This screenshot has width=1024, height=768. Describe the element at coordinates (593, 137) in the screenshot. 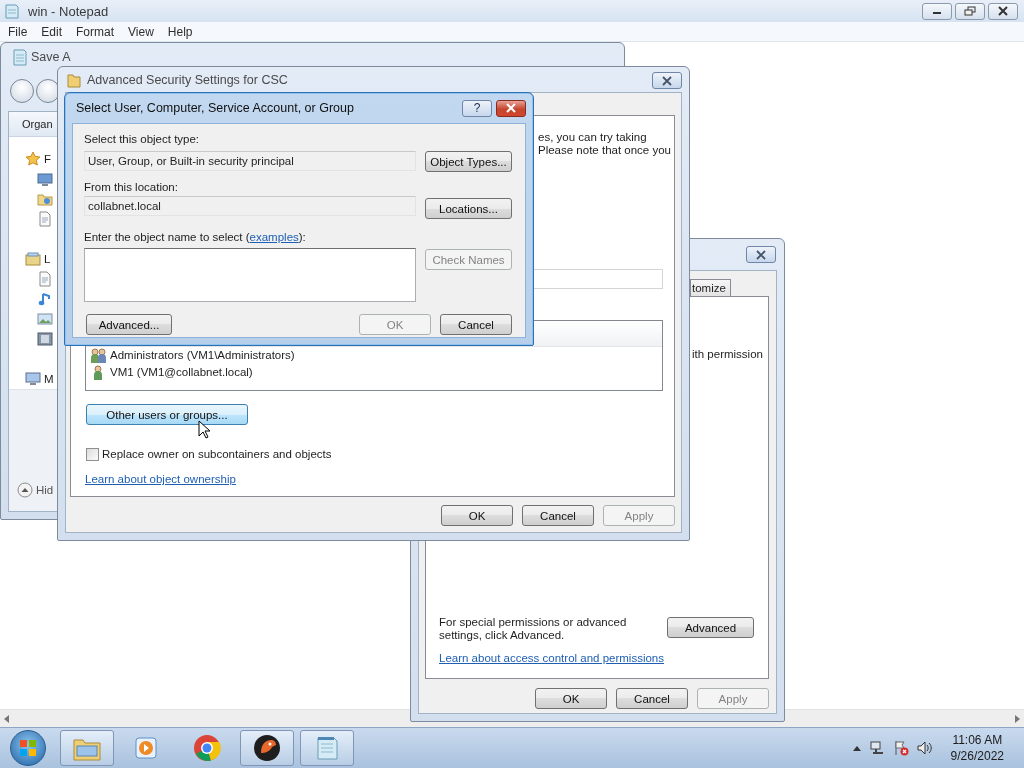

I see `note-text: es, you can try taking` at that location.